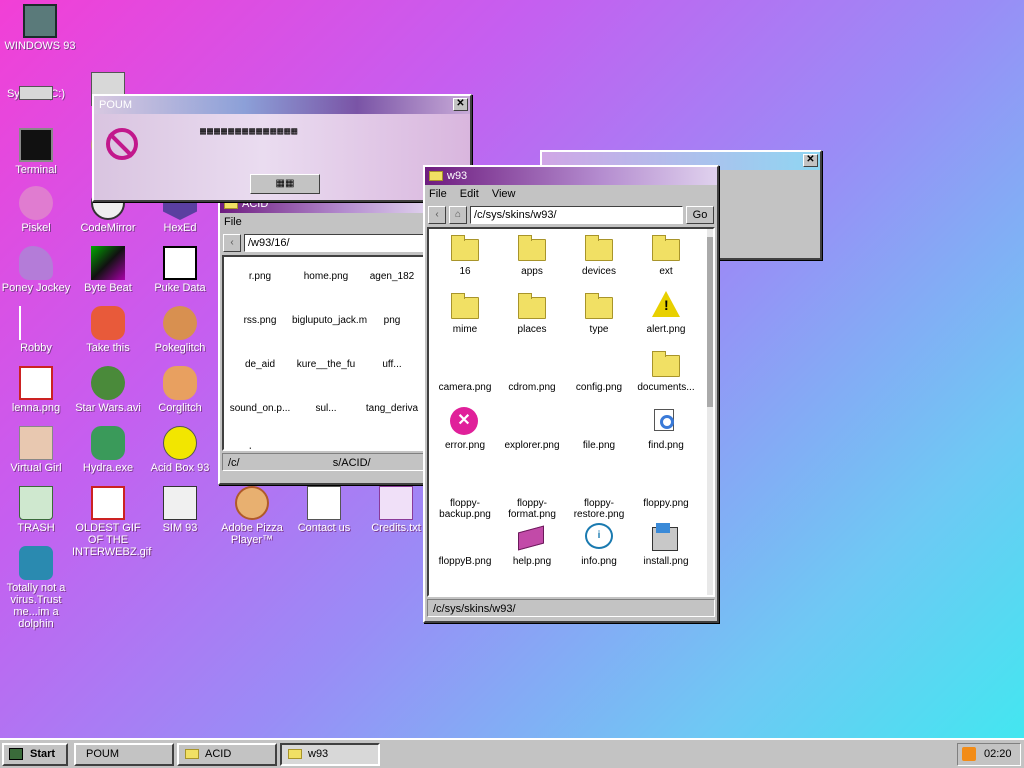  Describe the element at coordinates (532, 445) in the screenshot. I see `file-label: explorer.png` at that location.